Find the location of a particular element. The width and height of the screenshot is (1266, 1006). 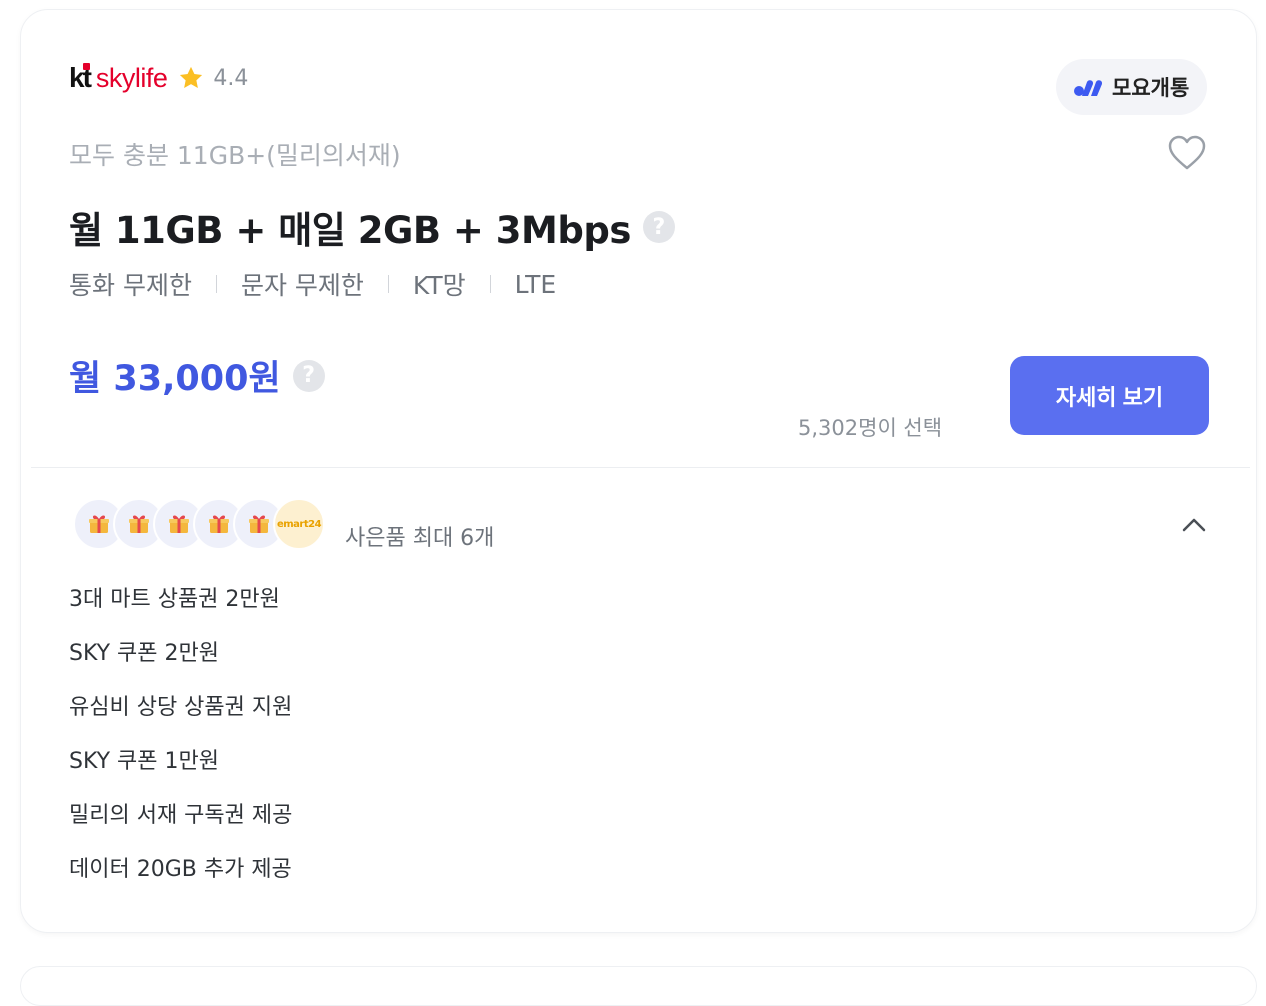

star-icon is located at coordinates (191, 77).